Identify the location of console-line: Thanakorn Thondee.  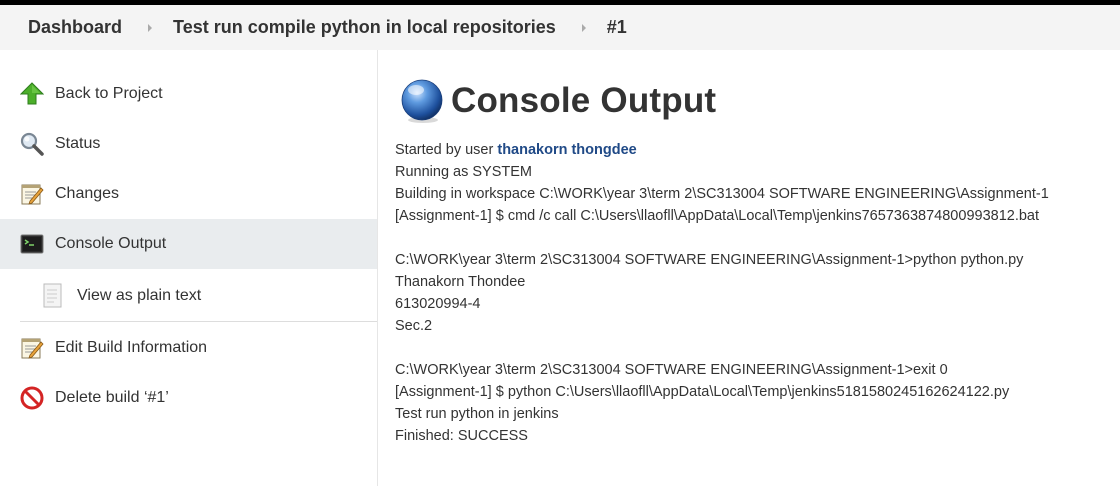
(460, 282).